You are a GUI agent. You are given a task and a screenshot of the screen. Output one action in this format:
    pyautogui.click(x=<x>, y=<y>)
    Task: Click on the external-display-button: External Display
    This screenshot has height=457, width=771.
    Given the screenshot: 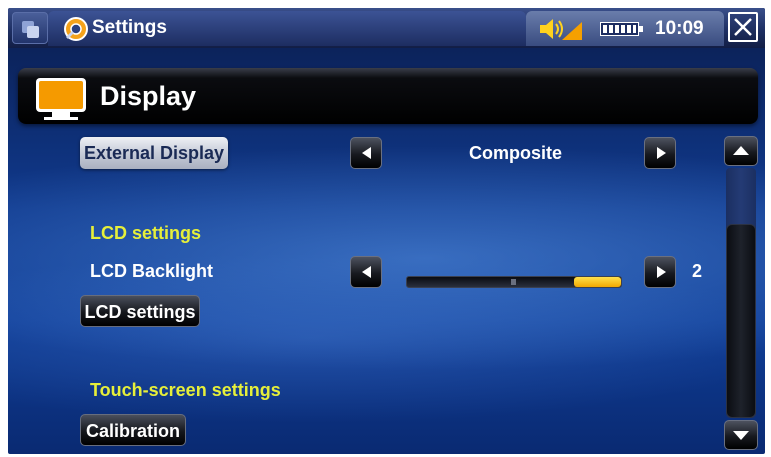 What is the action you would take?
    pyautogui.click(x=154, y=153)
    